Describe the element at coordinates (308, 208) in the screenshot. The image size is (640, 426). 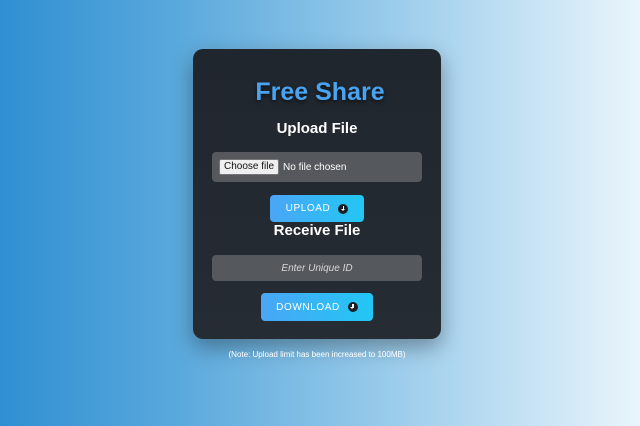
I see `upload-button-label: UPLOAD` at that location.